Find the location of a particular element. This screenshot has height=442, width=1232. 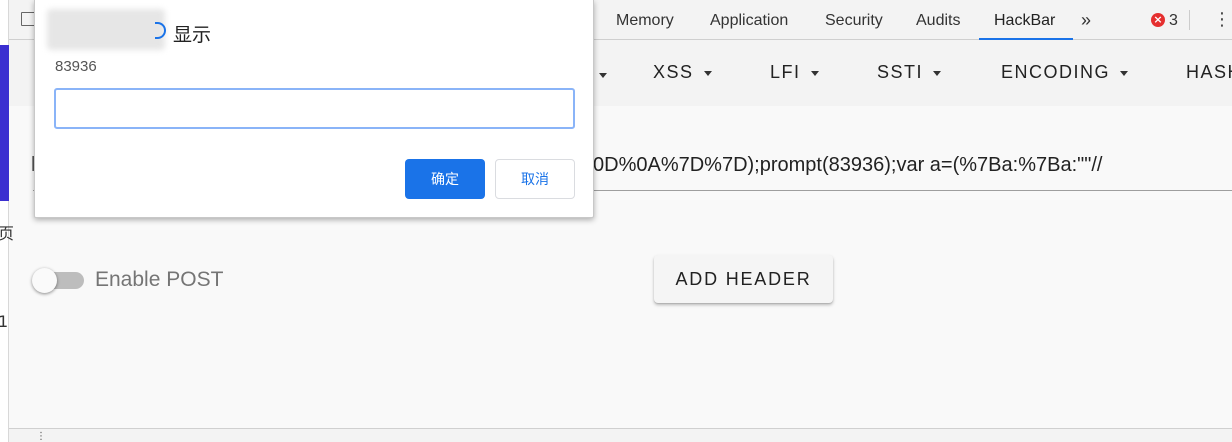

dock-icon is located at coordinates (28, 19).